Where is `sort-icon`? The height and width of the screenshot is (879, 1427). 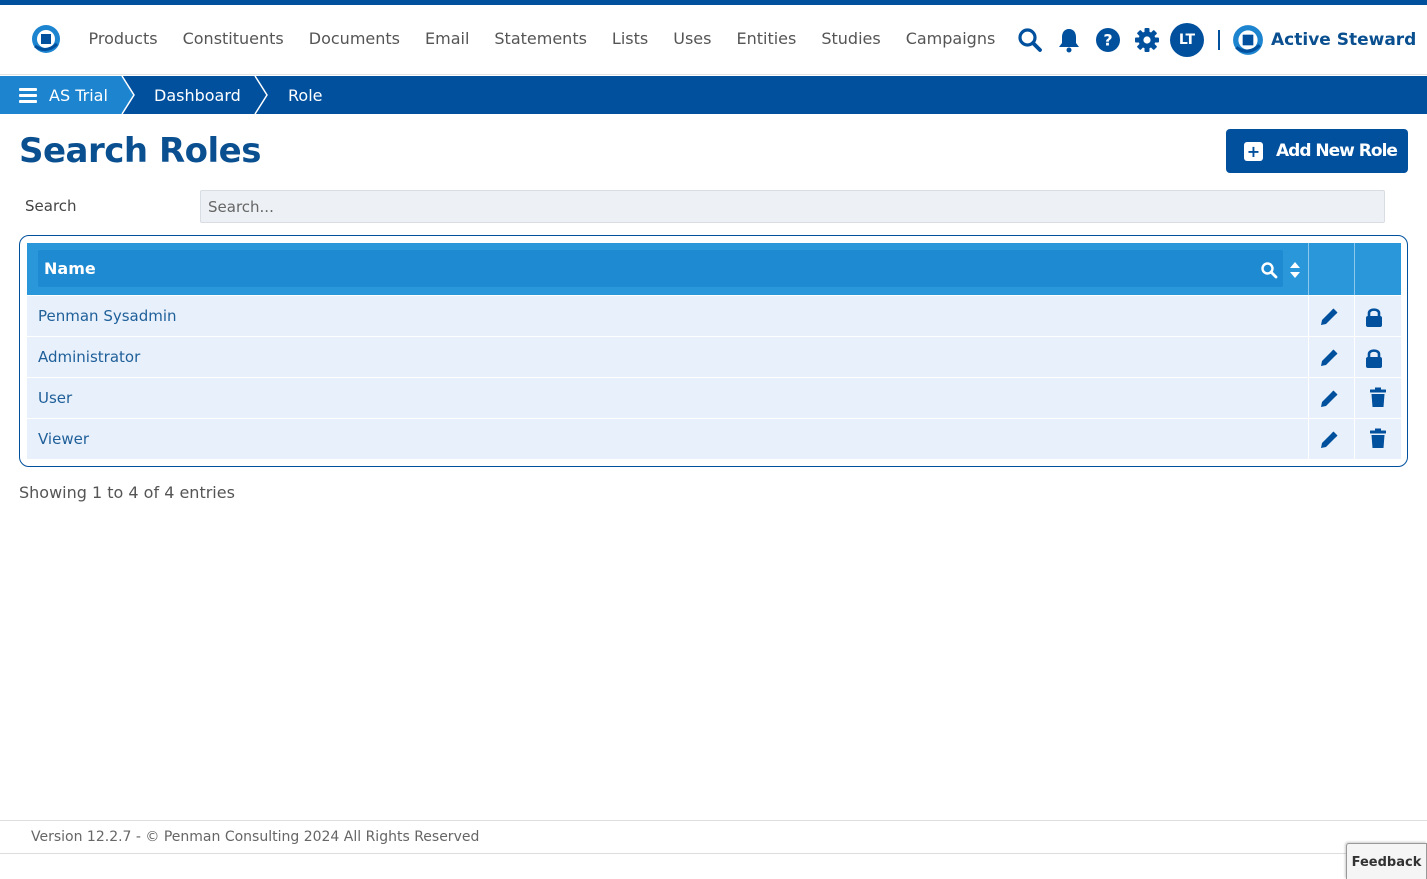
sort-icon is located at coordinates (1295, 270).